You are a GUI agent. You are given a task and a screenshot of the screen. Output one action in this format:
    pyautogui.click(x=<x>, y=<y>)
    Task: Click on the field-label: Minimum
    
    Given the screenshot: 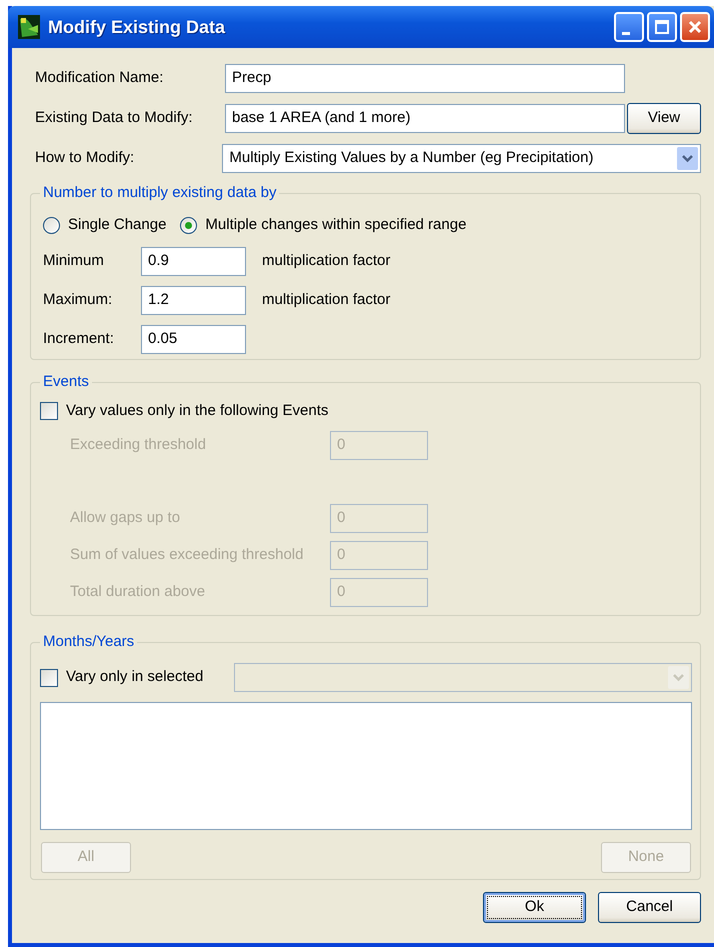 What is the action you would take?
    pyautogui.click(x=74, y=260)
    